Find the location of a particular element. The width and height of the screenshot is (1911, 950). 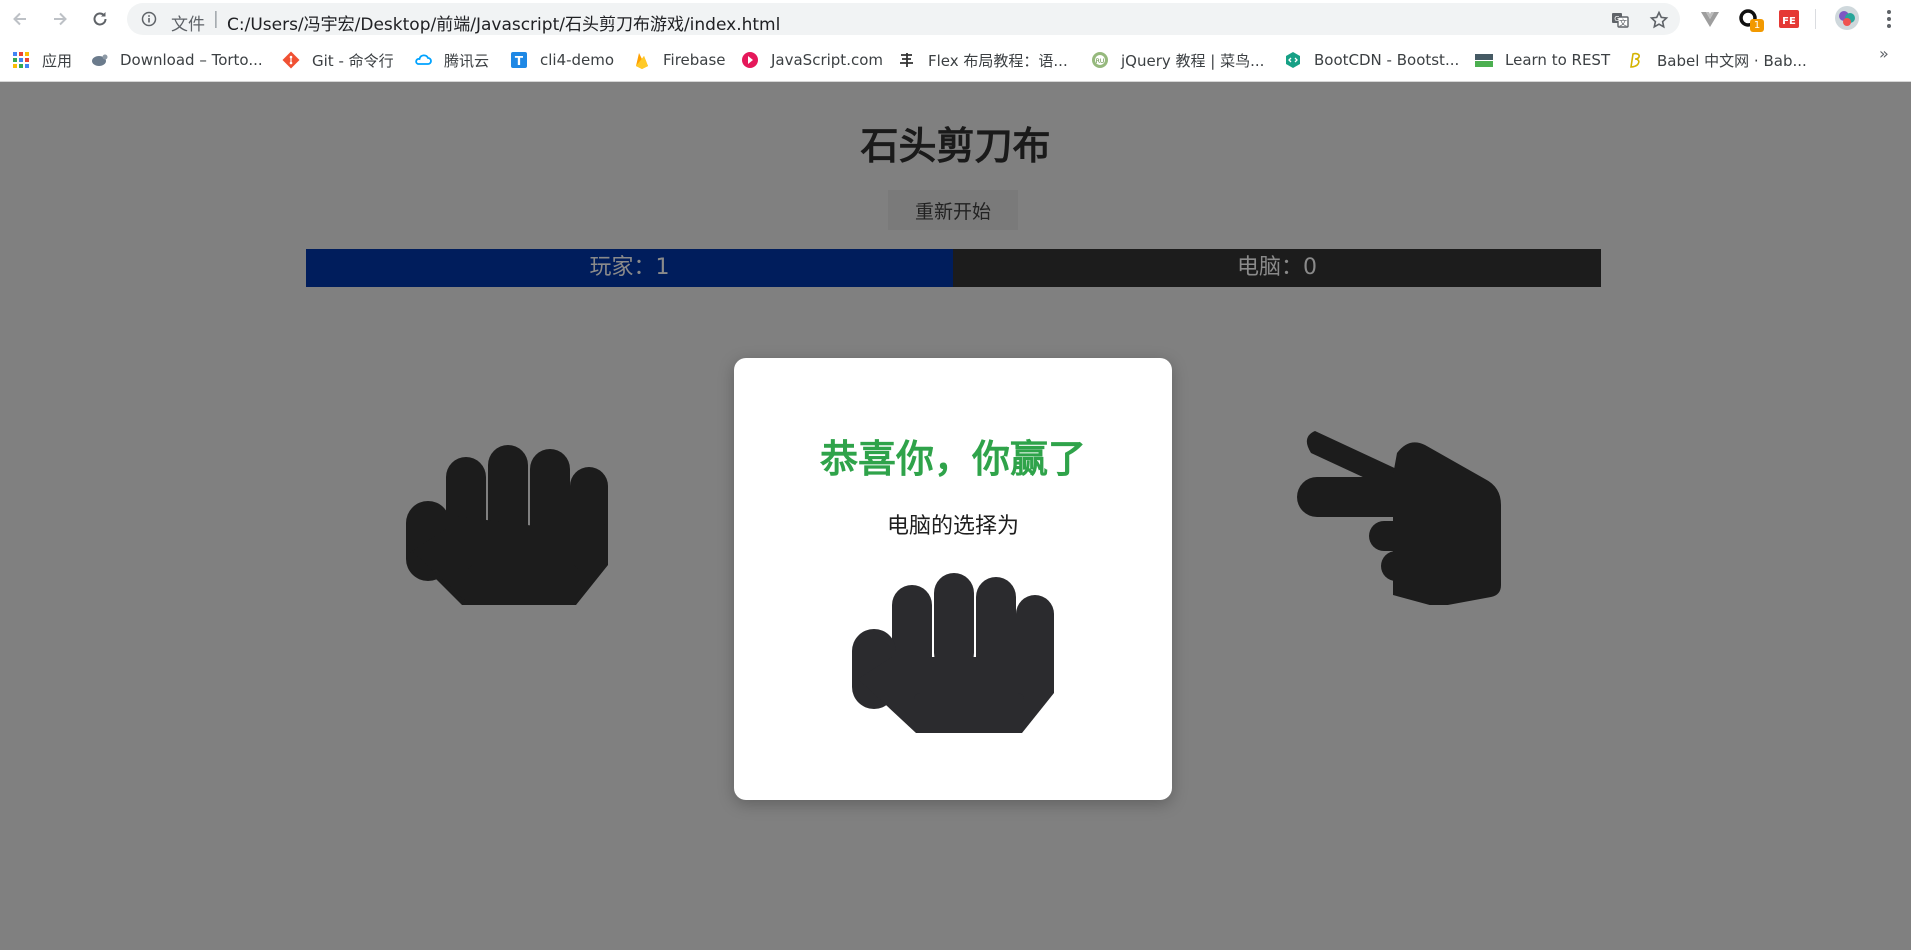

info-icon is located at coordinates (149, 19).